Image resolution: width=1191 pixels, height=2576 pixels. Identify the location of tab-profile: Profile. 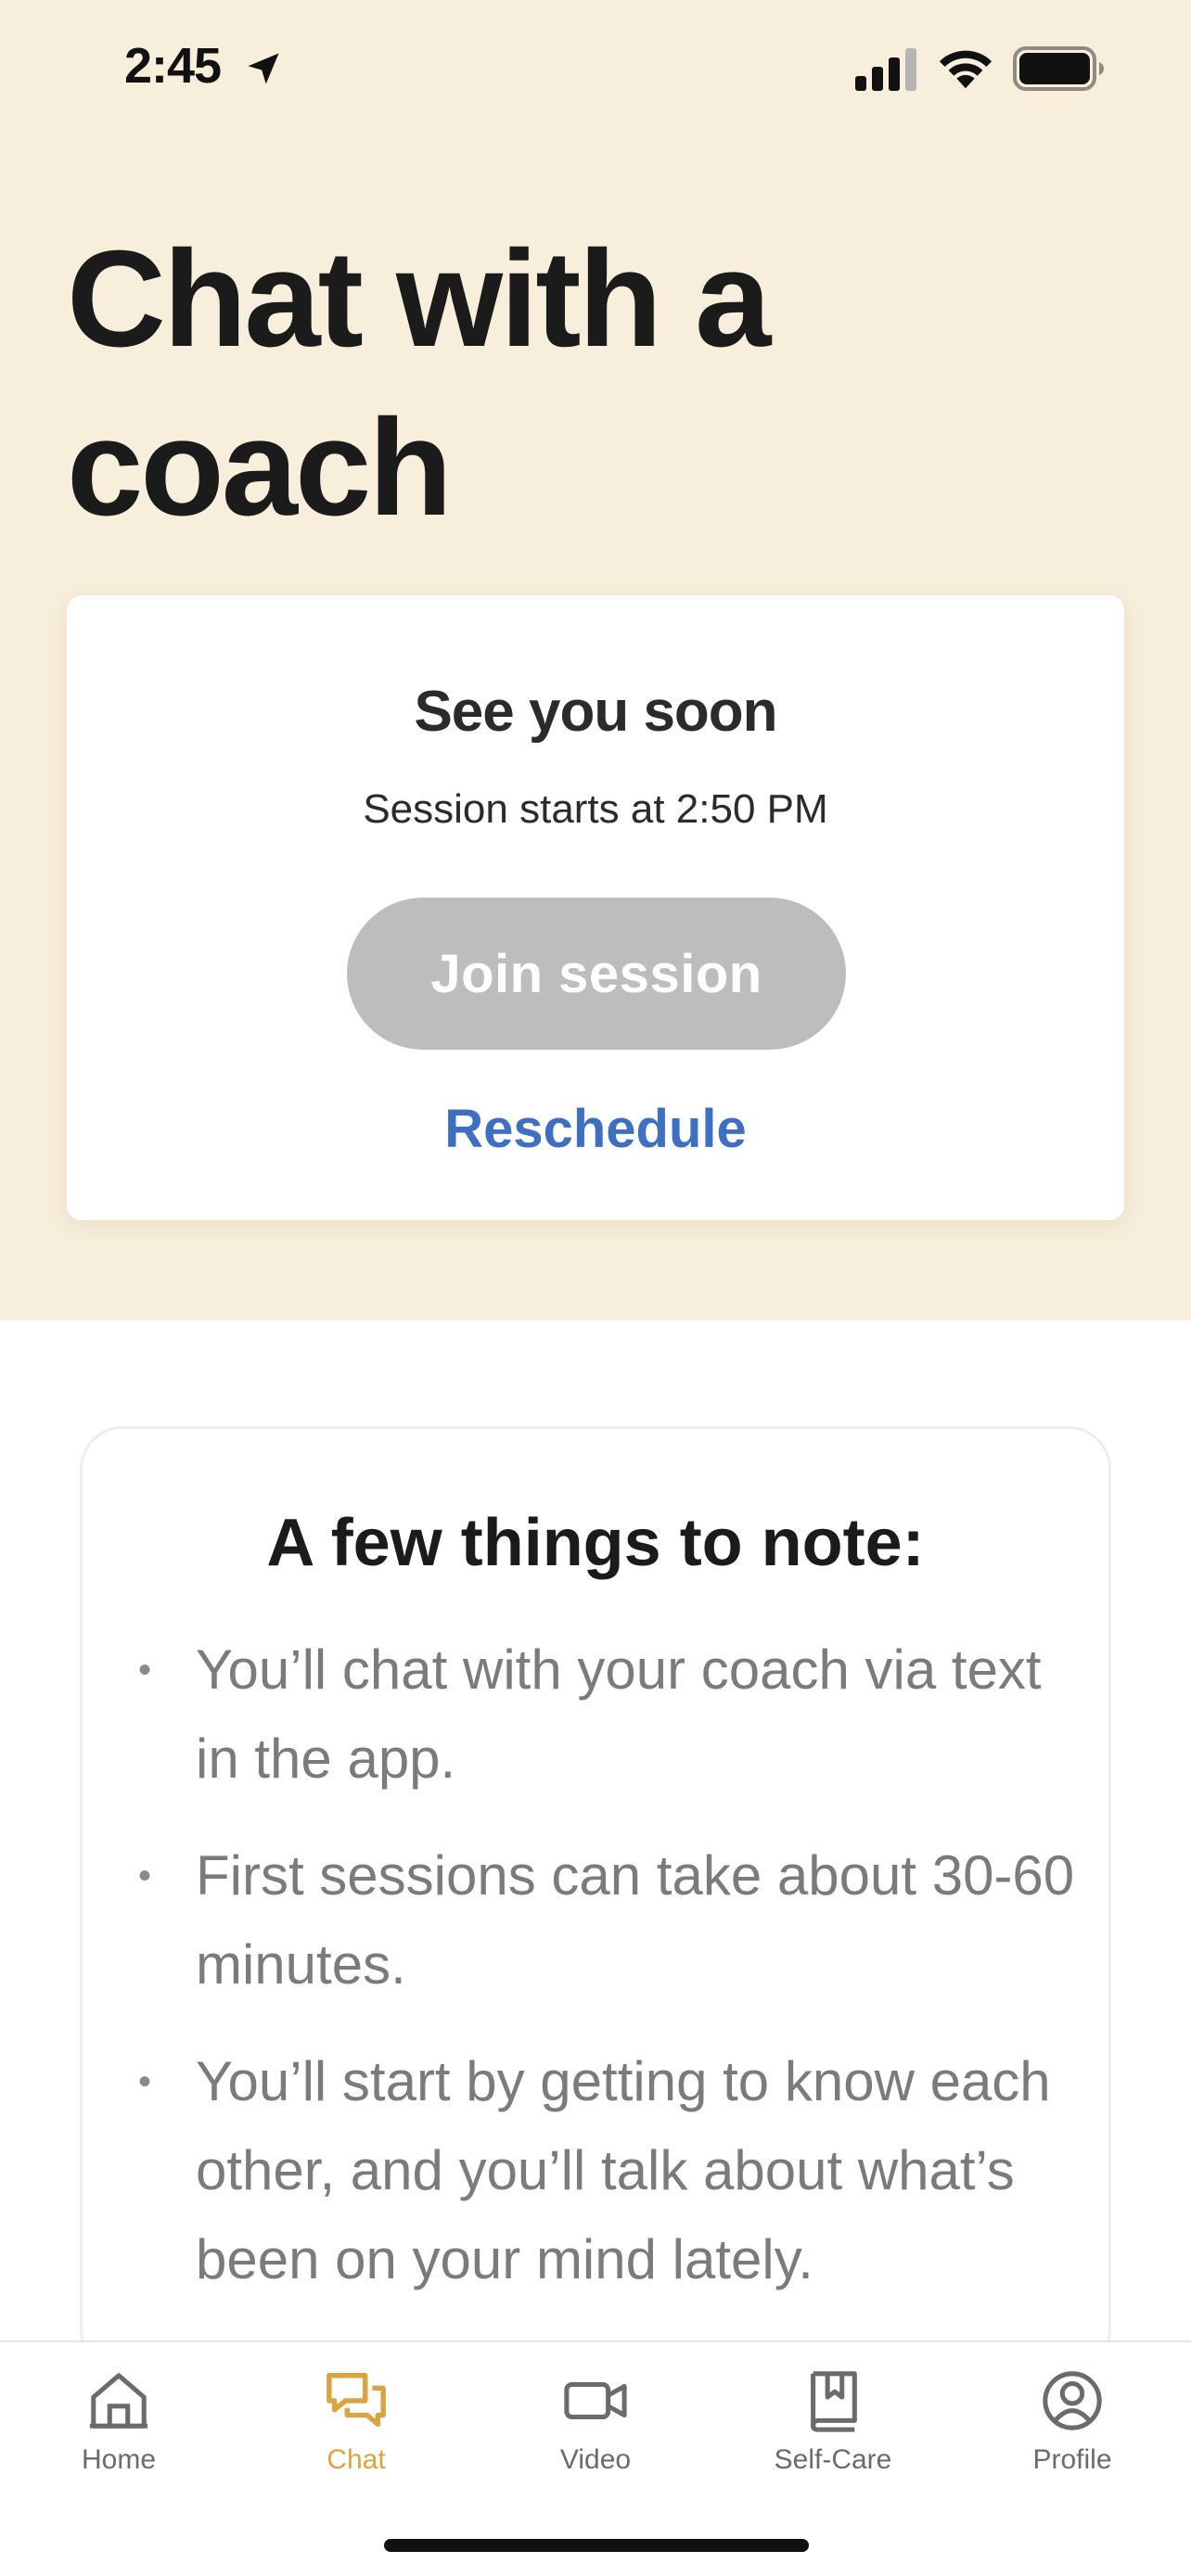
(1073, 2428).